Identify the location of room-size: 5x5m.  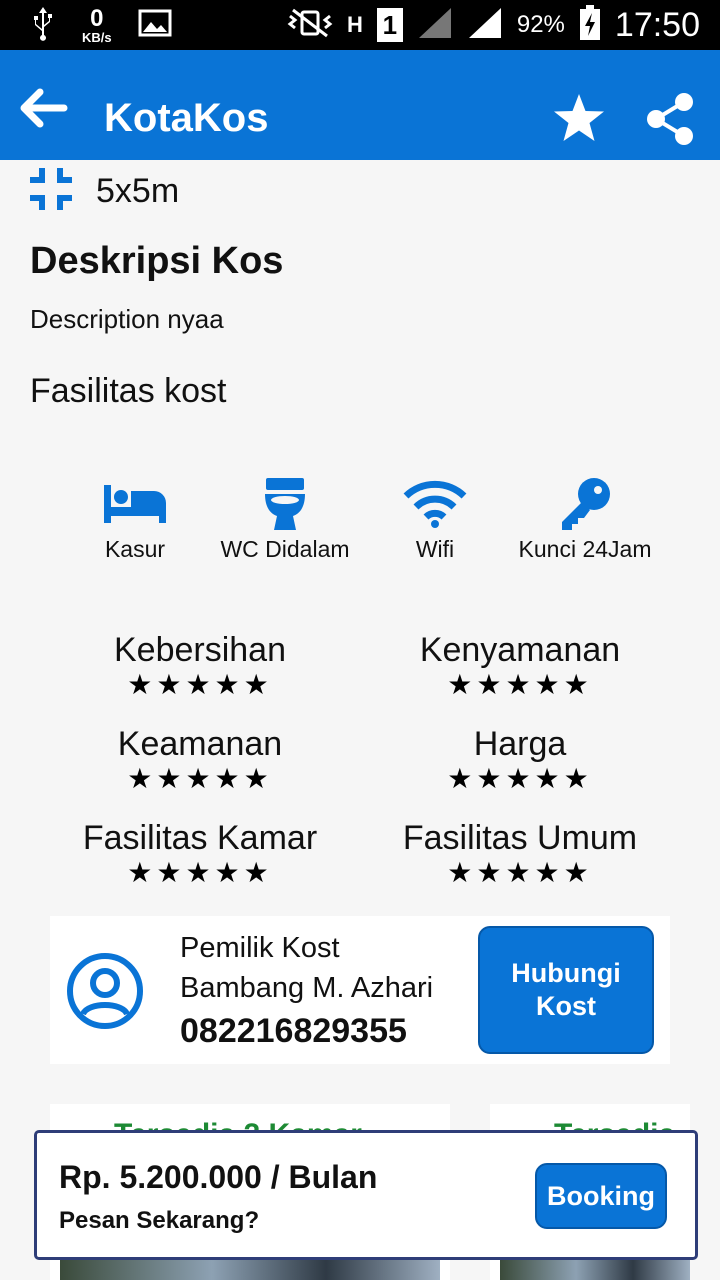
(104, 191).